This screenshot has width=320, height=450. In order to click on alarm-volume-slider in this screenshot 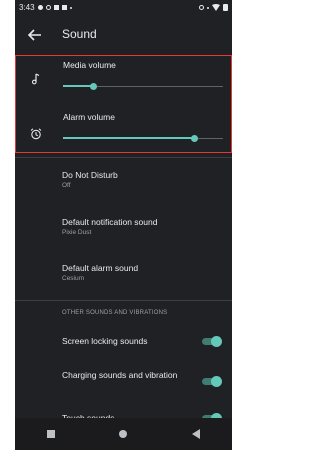, I will do `click(143, 138)`.